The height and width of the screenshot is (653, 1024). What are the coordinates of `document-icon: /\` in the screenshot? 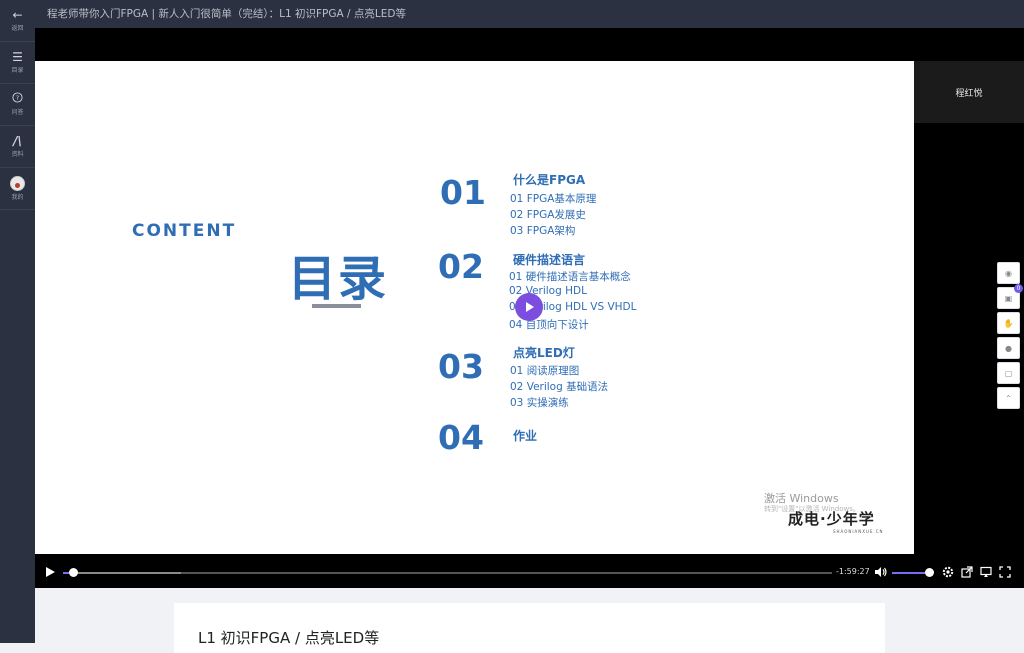 It's located at (17, 141).